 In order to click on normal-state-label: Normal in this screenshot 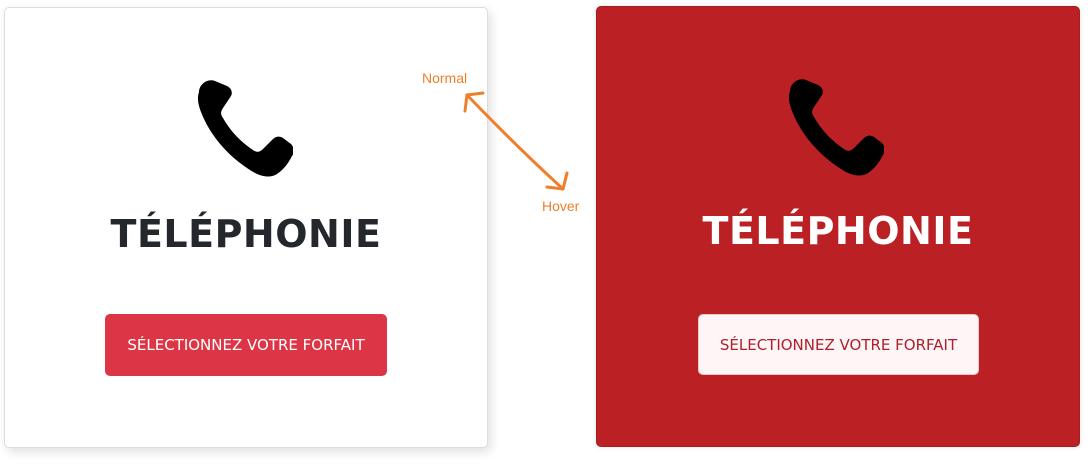, I will do `click(445, 78)`.